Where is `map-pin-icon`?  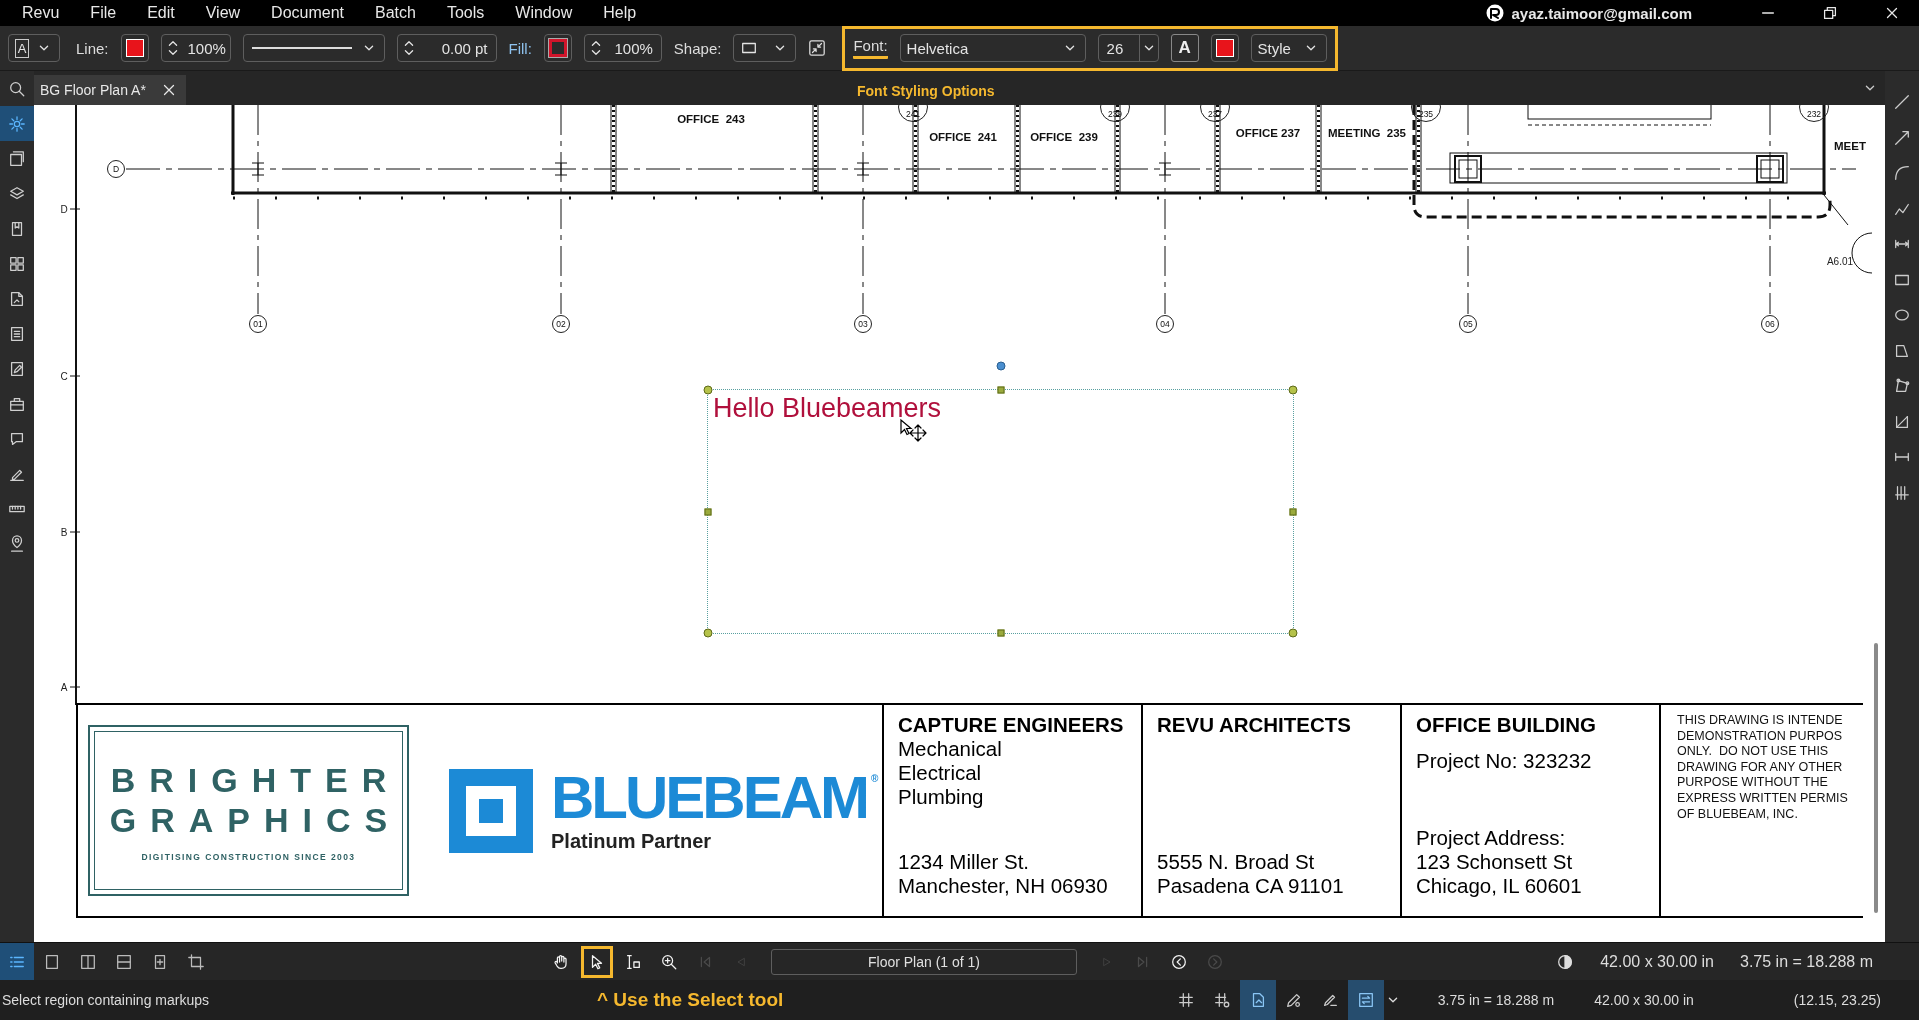 map-pin-icon is located at coordinates (17, 543).